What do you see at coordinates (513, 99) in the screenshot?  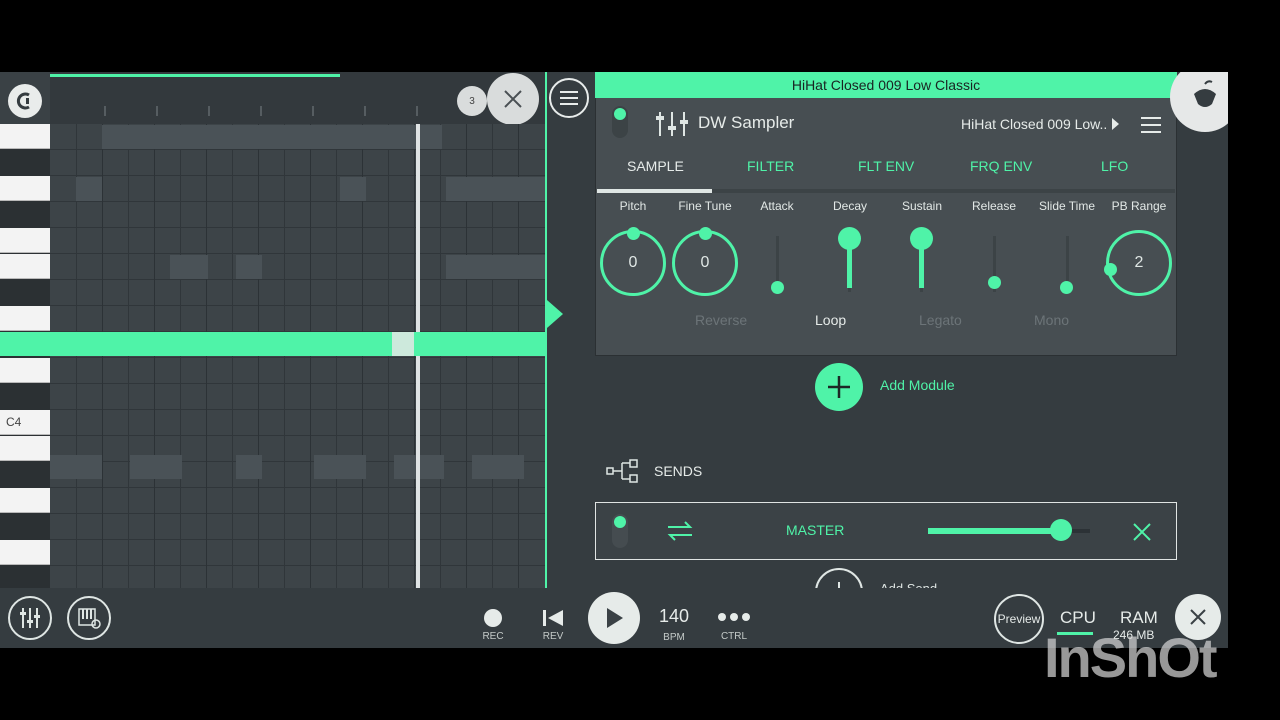 I see `close-roll-button` at bounding box center [513, 99].